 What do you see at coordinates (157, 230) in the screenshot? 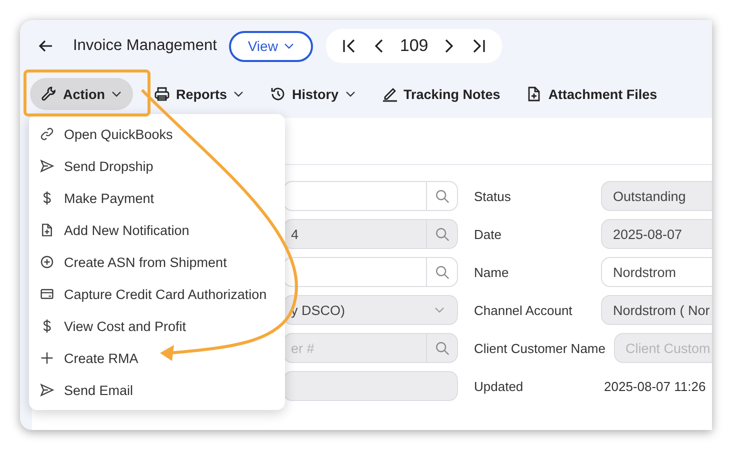
I see `menu-item: Add New Notification` at bounding box center [157, 230].